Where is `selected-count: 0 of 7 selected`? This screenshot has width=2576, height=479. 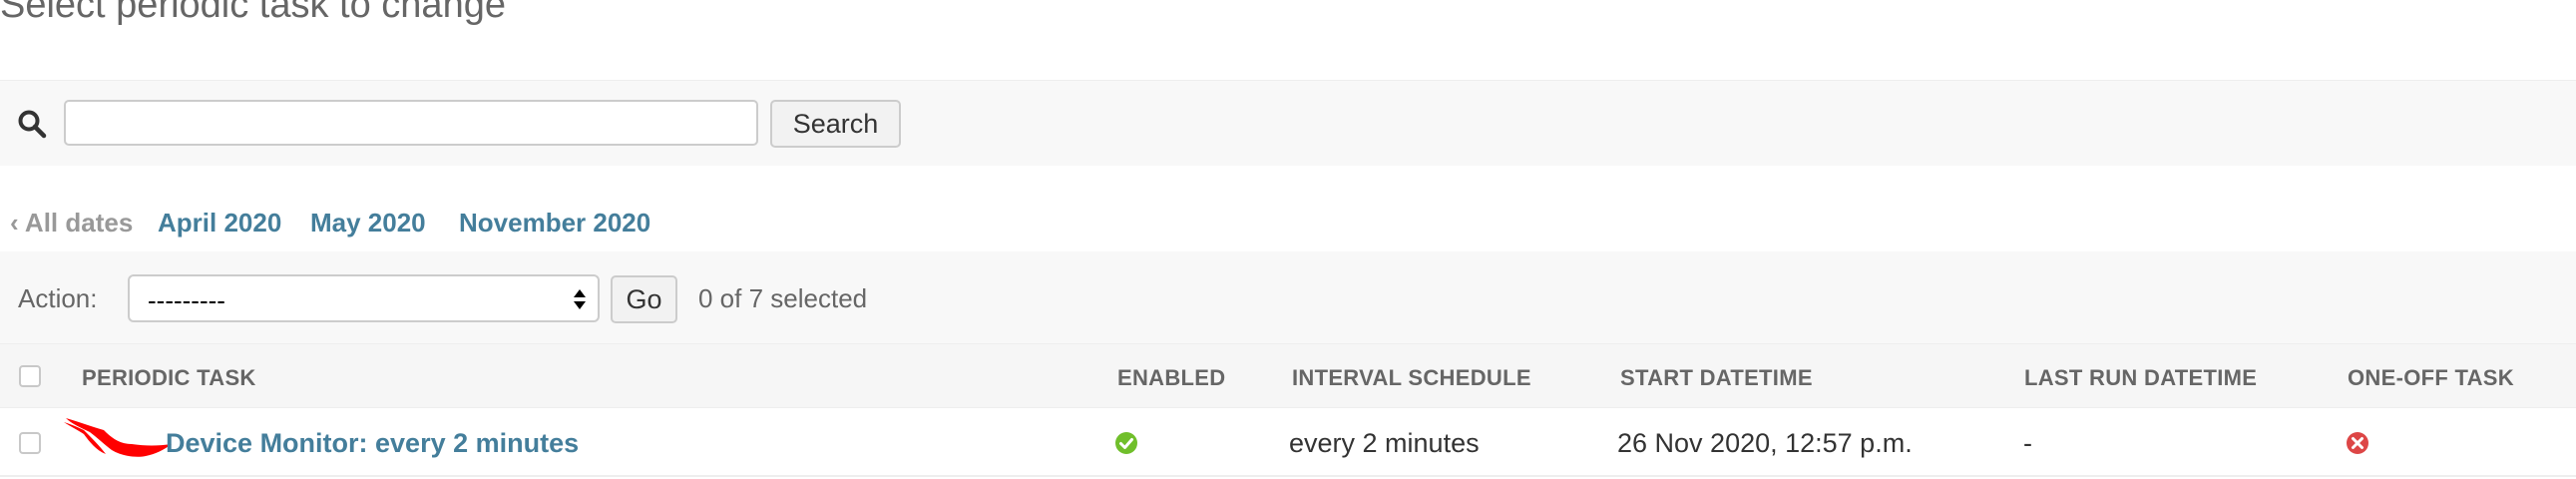
selected-count: 0 of 7 selected is located at coordinates (783, 298).